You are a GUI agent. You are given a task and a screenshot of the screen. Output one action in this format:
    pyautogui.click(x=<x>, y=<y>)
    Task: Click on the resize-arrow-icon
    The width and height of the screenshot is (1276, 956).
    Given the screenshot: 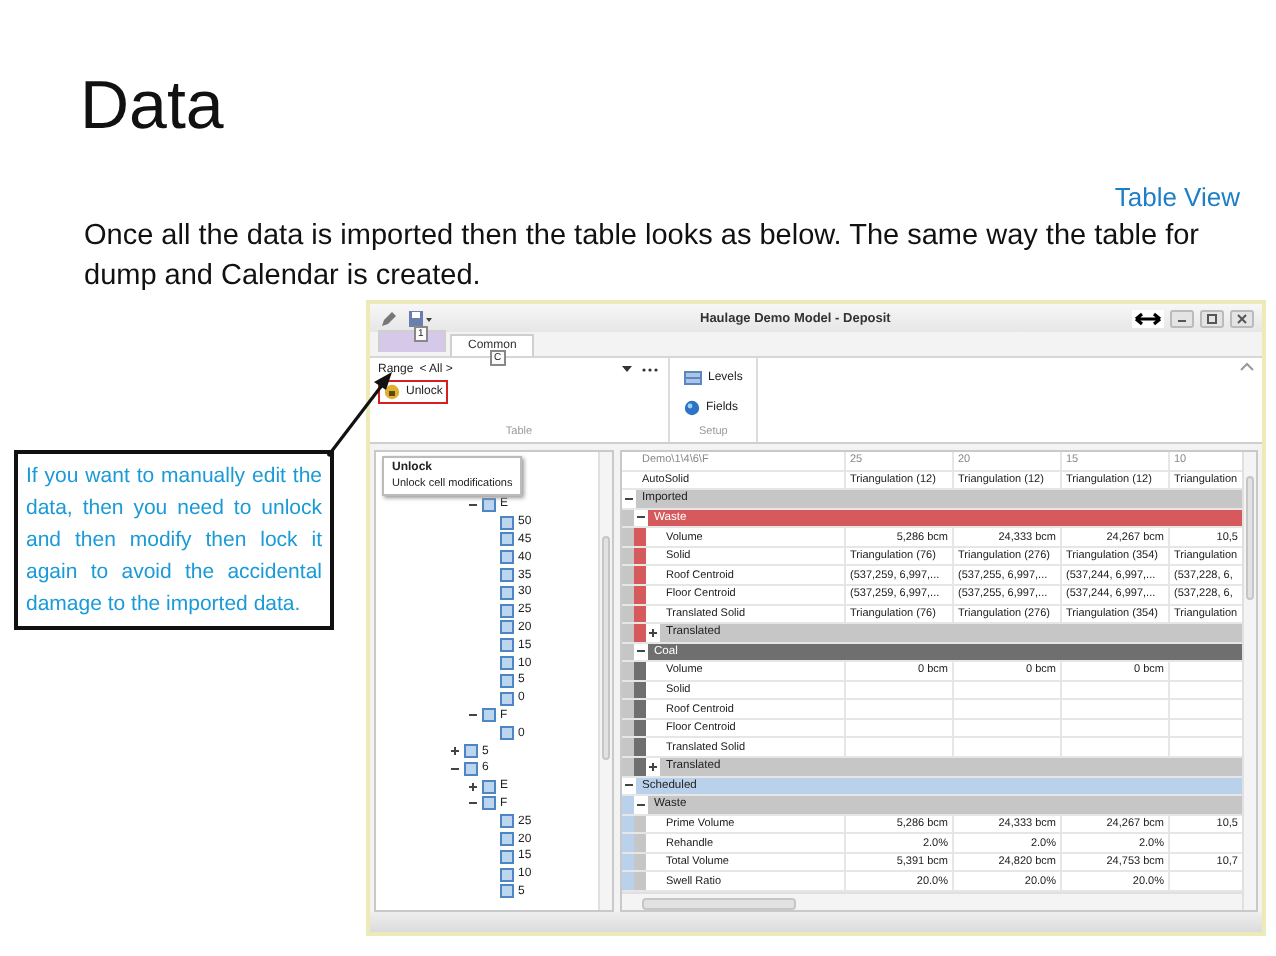 What is the action you would take?
    pyautogui.click(x=1148, y=318)
    